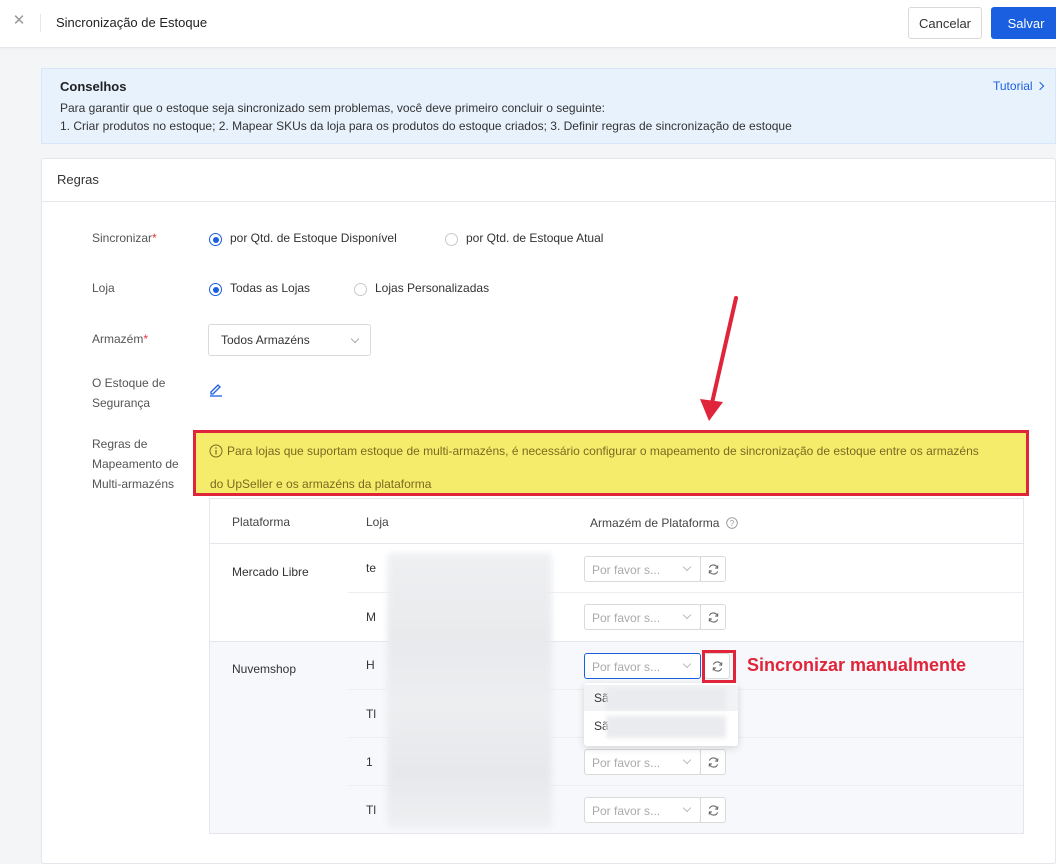  I want to click on edit-icon, so click(216, 389).